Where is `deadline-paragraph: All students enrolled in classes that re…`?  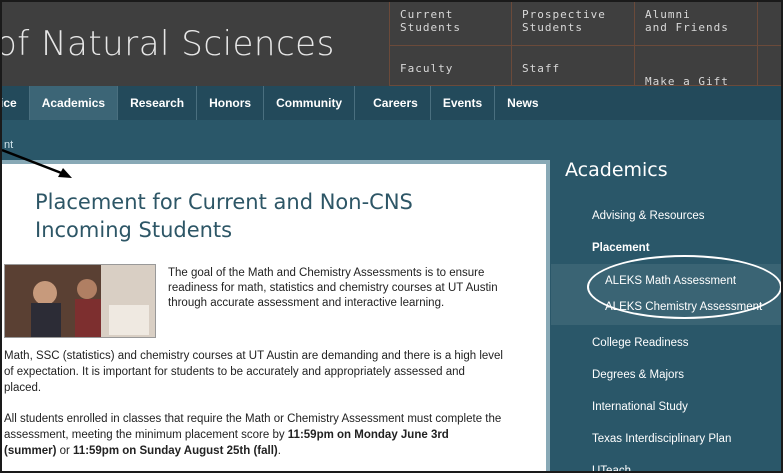
deadline-paragraph: All students enrolled in classes that re… is located at coordinates (254, 435).